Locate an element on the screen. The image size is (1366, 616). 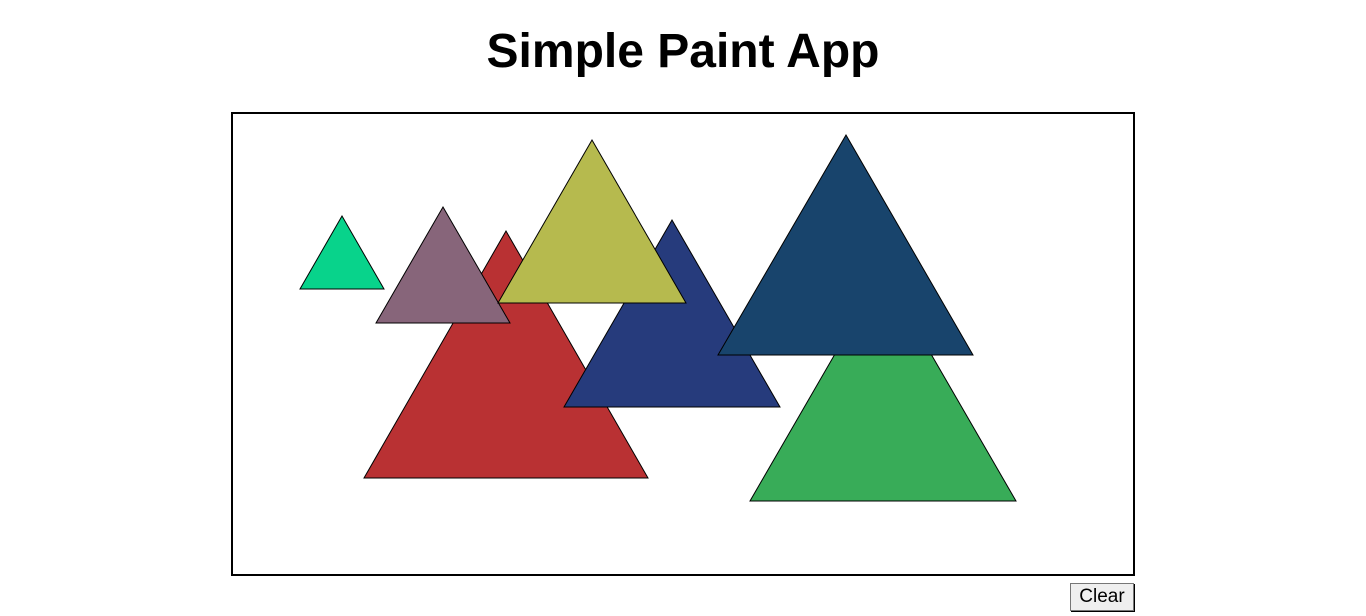
clear-button: Clear is located at coordinates (1102, 597).